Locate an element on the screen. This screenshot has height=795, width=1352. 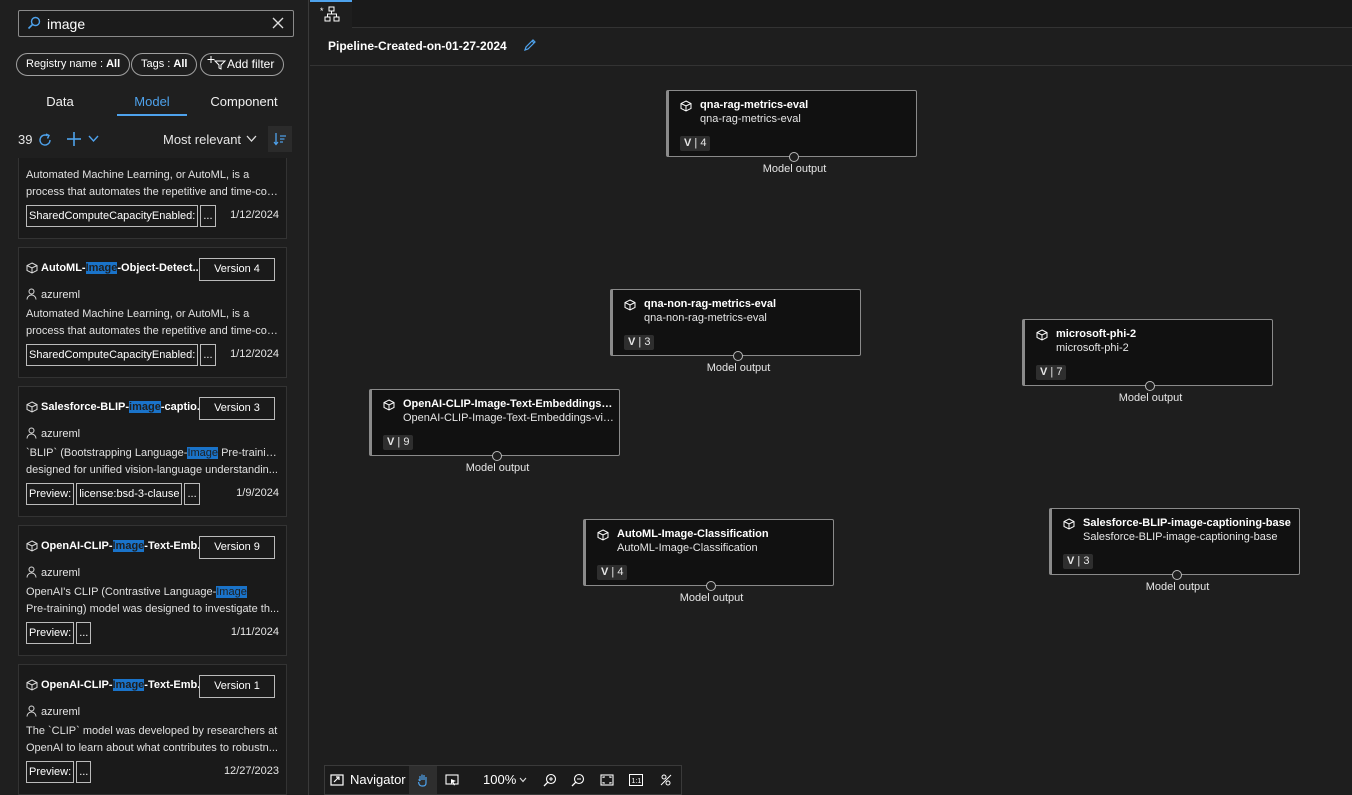
add-filter-label: Add filter is located at coordinates (251, 64).